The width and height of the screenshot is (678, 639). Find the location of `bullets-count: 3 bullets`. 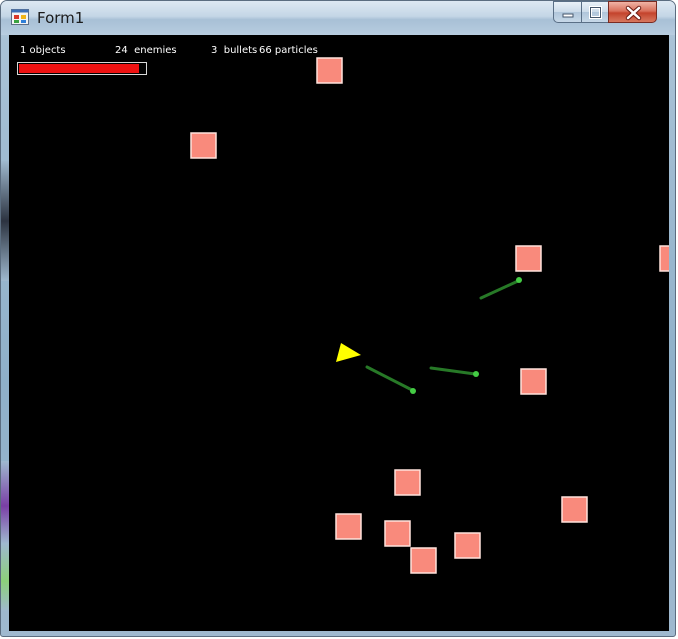

bullets-count: 3 bullets is located at coordinates (234, 50).